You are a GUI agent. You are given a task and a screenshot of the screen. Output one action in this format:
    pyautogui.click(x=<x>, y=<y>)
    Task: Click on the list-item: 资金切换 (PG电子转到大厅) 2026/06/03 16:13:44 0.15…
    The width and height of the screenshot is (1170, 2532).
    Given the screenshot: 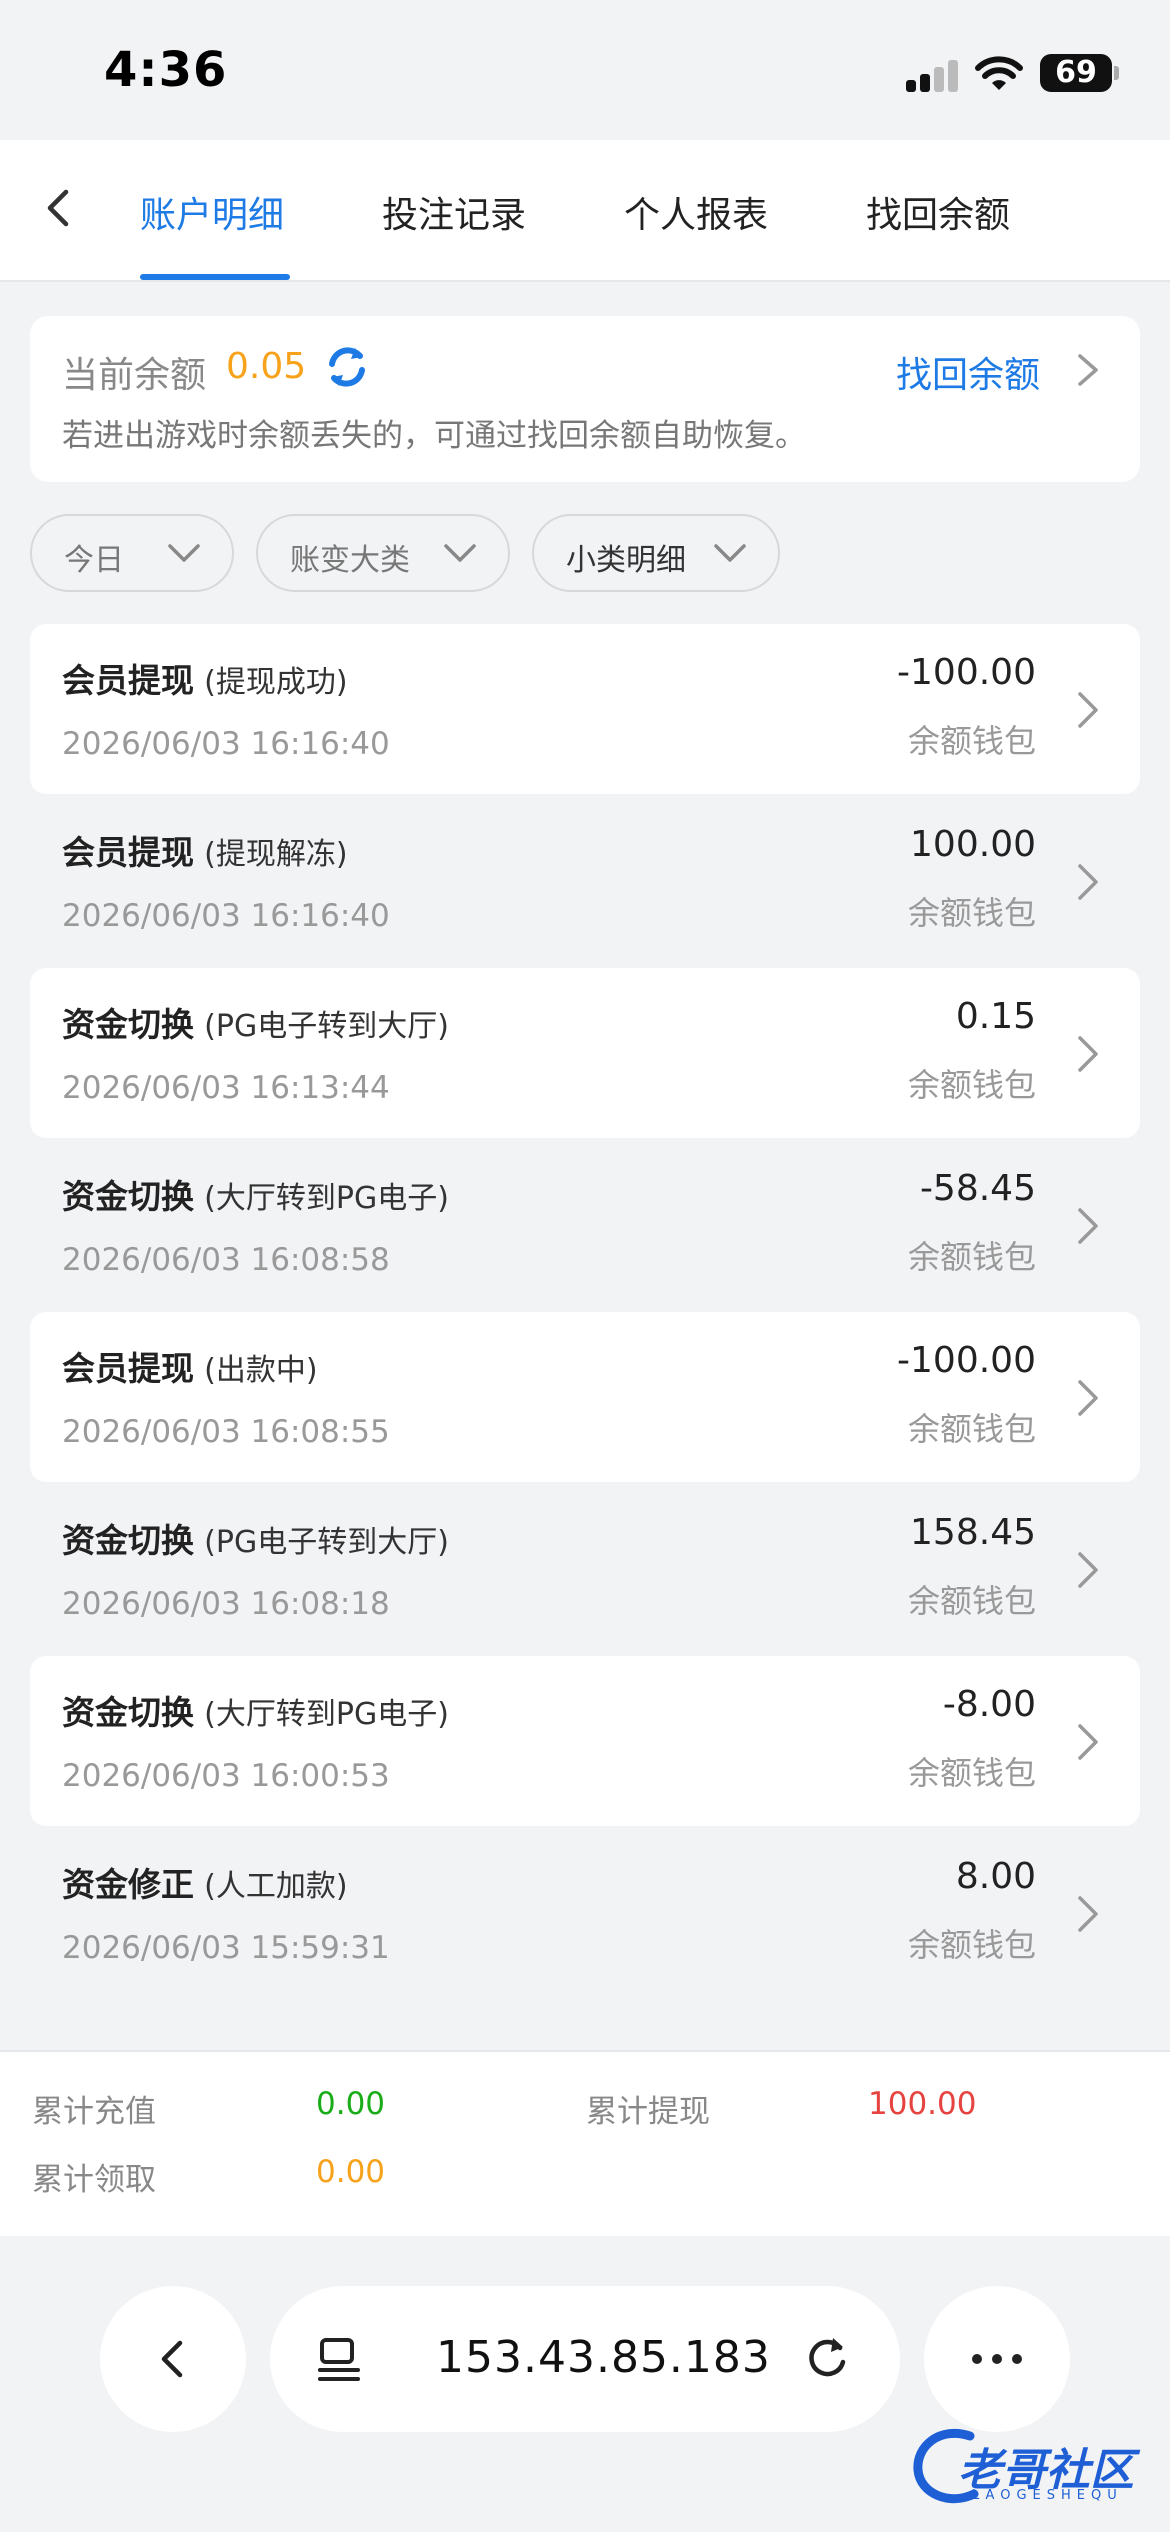 What is the action you would take?
    pyautogui.click(x=585, y=1053)
    